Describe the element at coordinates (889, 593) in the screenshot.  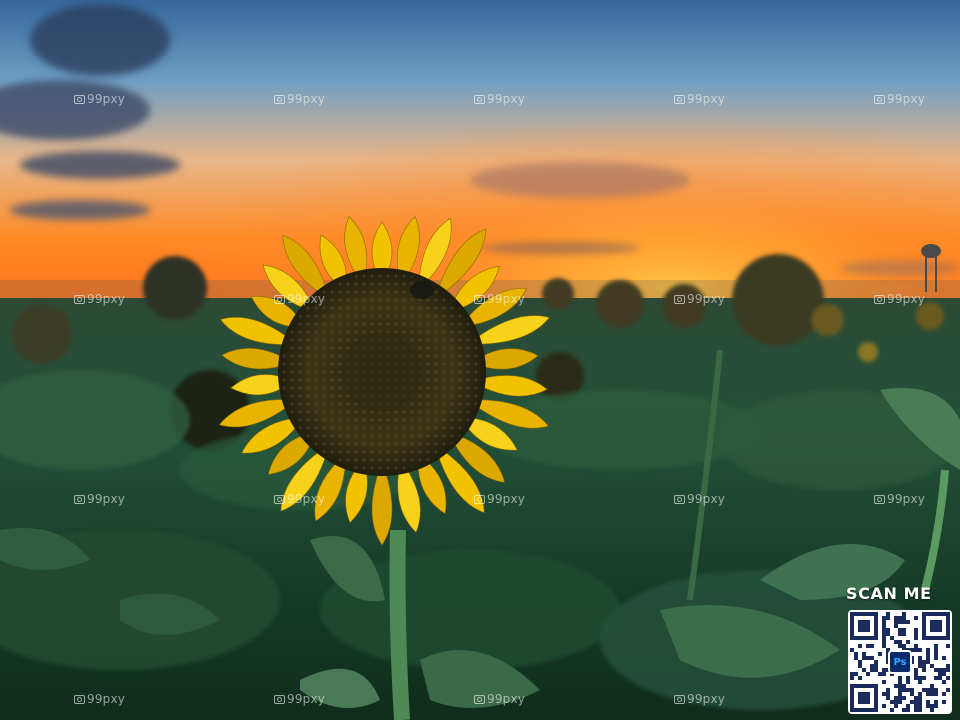
I see `scan-me-label: SCAN ME` at that location.